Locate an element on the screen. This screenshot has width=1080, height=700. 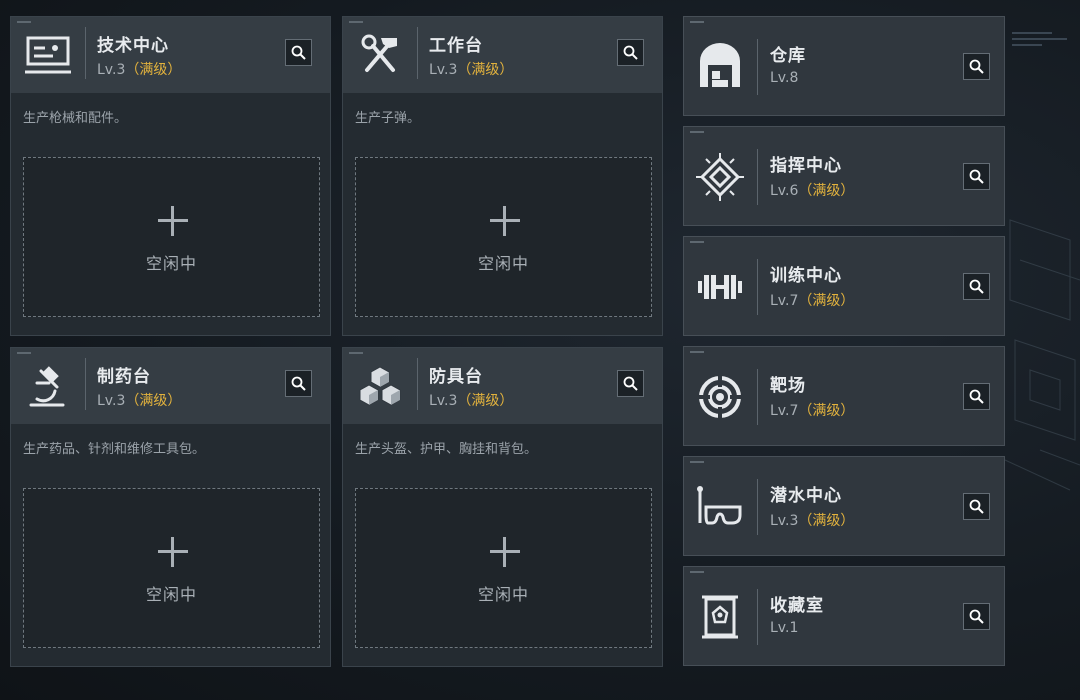
card-tech-center: 技术中心 Lv.3（满级） 生产枪械和配件。 空闲中 is located at coordinates (170, 176).